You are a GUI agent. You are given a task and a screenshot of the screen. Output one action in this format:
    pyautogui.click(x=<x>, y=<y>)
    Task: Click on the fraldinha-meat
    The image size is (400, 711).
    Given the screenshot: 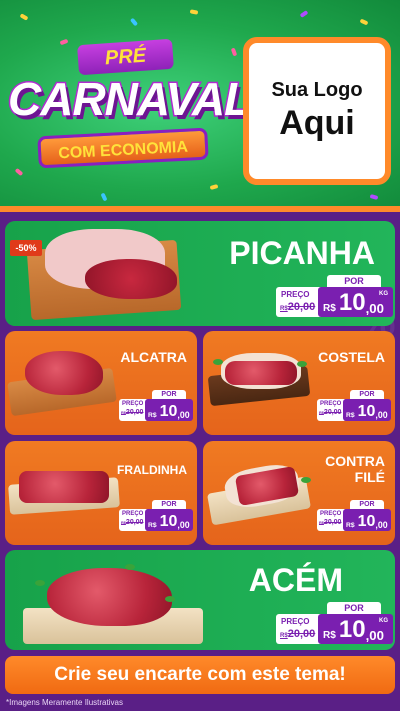 What is the action you would take?
    pyautogui.click(x=64, y=487)
    